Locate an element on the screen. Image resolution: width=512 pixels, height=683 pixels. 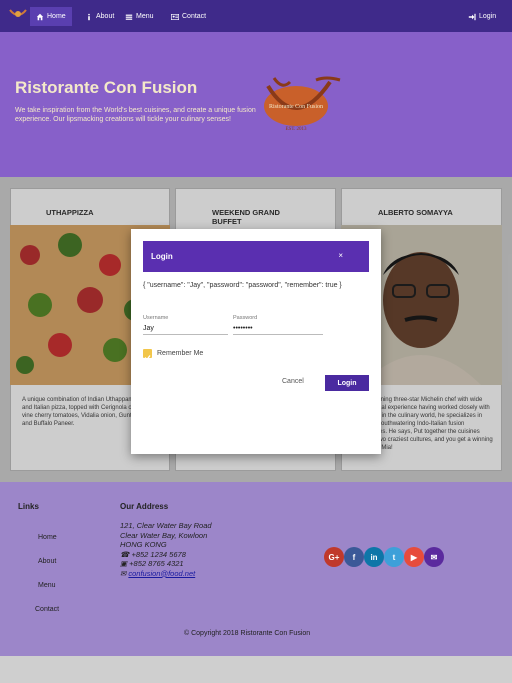
phone-icon: ☎ is located at coordinates (126, 554).